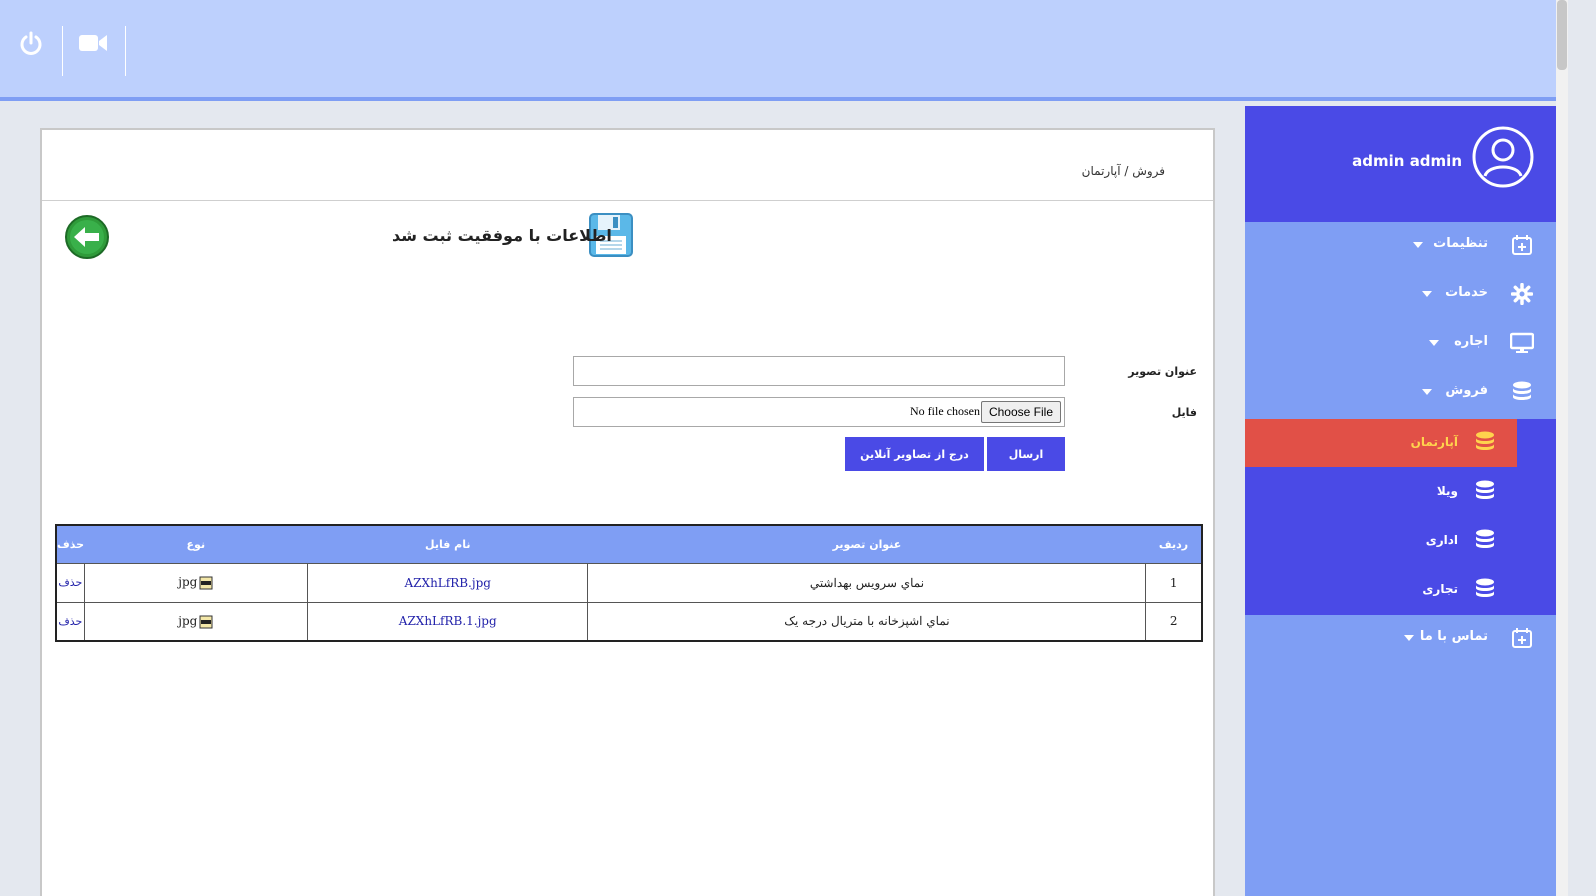 This screenshot has height=896, width=1596. Describe the element at coordinates (914, 454) in the screenshot. I see `insert-online-images-button: درج از تصاویر آنلاین` at that location.